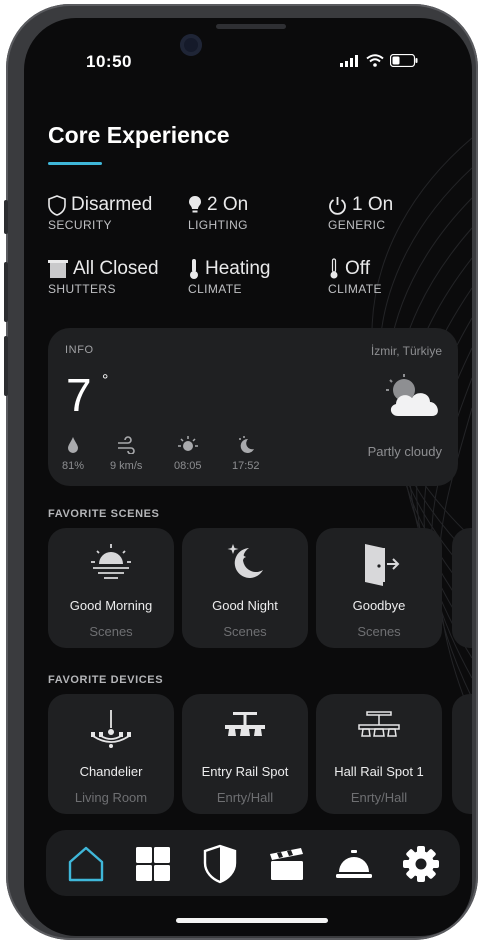  I want to click on home-icon, so click(86, 864).